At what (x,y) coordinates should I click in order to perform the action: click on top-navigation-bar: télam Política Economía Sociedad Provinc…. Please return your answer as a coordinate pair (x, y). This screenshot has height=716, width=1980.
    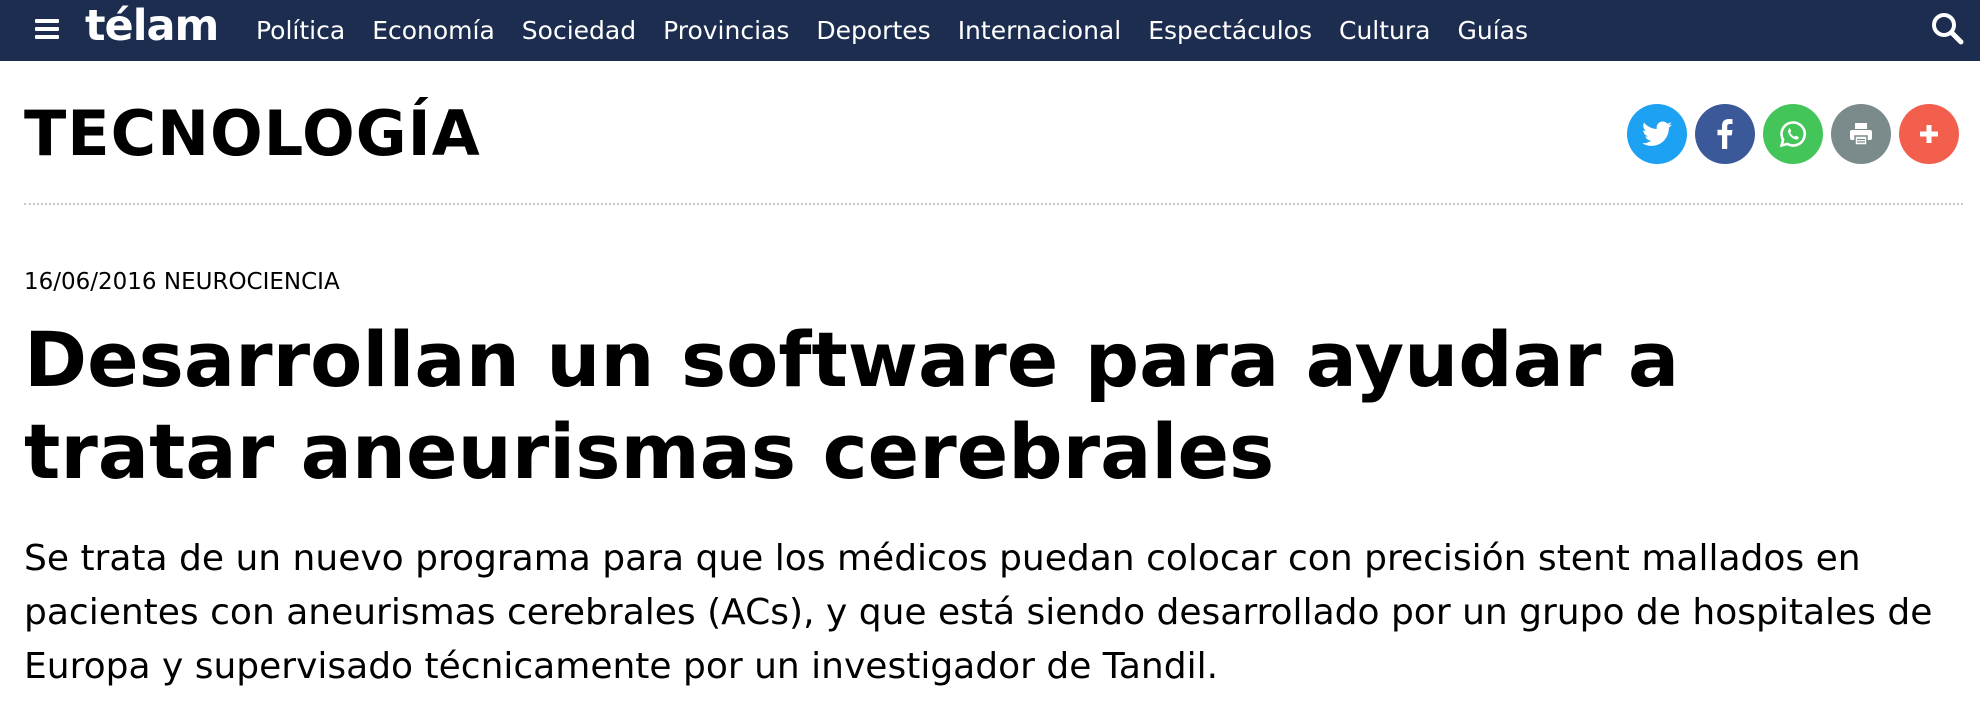
    Looking at the image, I should click on (990, 30).